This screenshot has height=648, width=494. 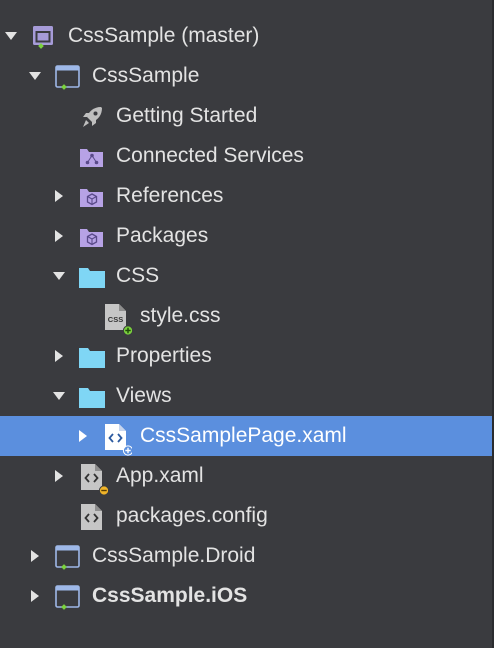 I want to click on css-file-badge: CSS, so click(x=115, y=319).